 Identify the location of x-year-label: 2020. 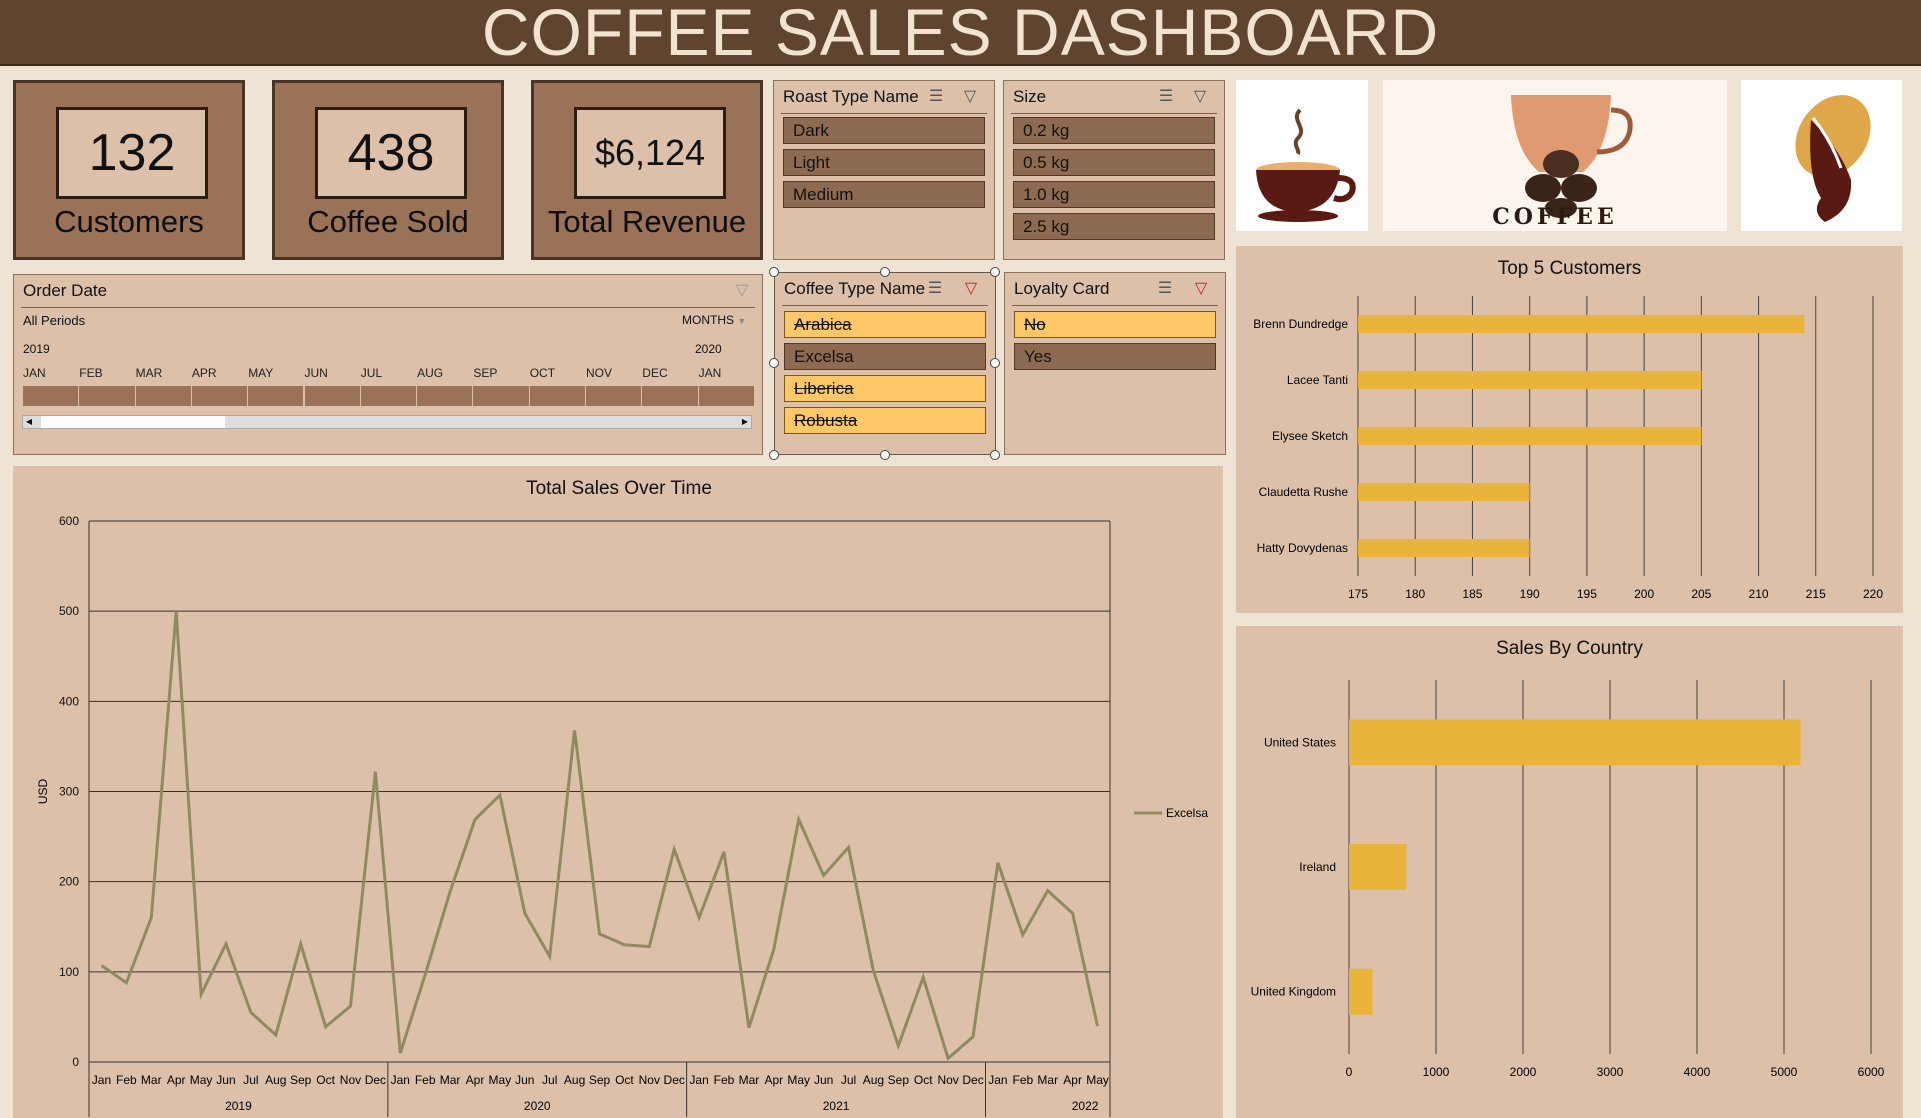
(537, 1106).